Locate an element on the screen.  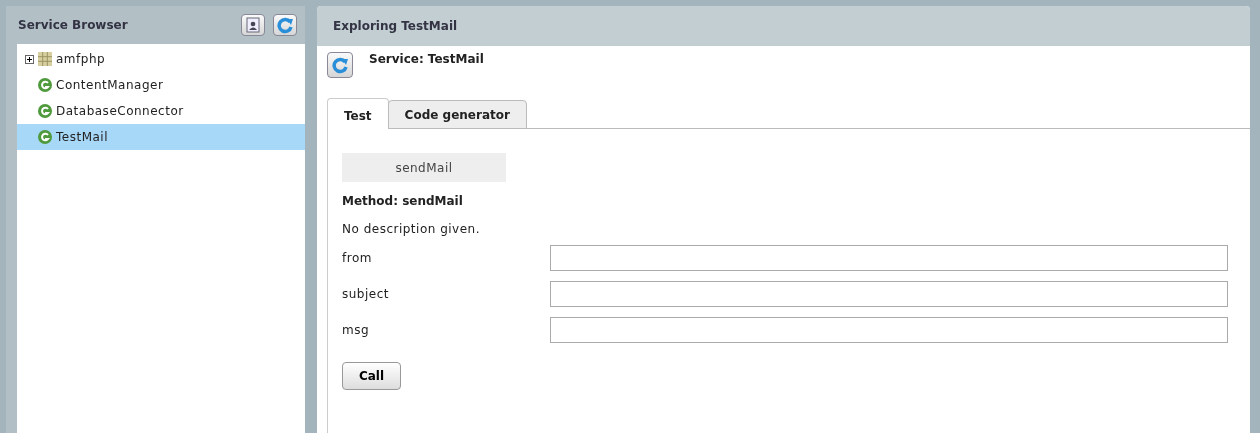
panel-title: Service Browser is located at coordinates (73, 25).